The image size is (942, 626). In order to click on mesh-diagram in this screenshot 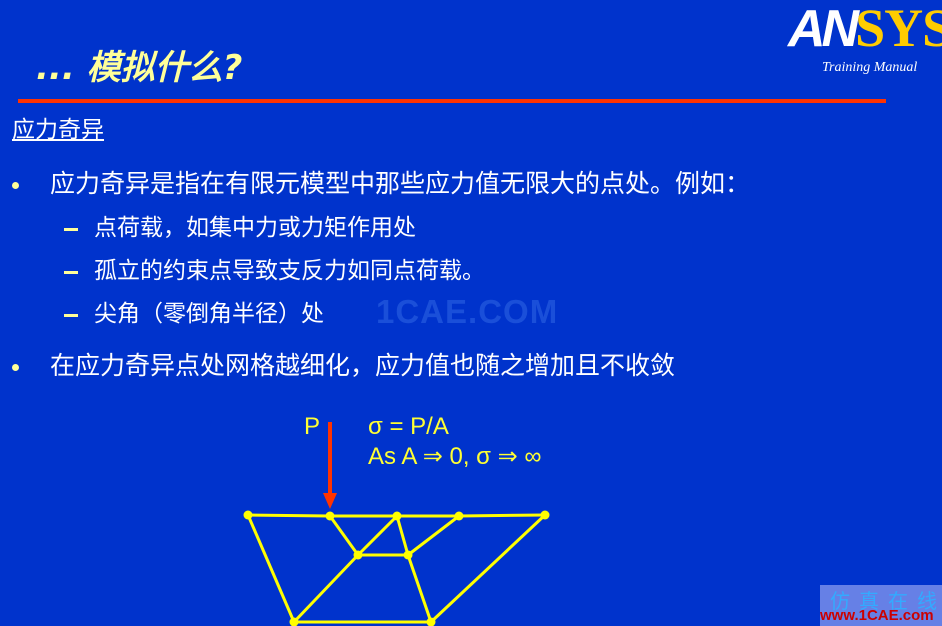, I will do `click(396, 524)`.